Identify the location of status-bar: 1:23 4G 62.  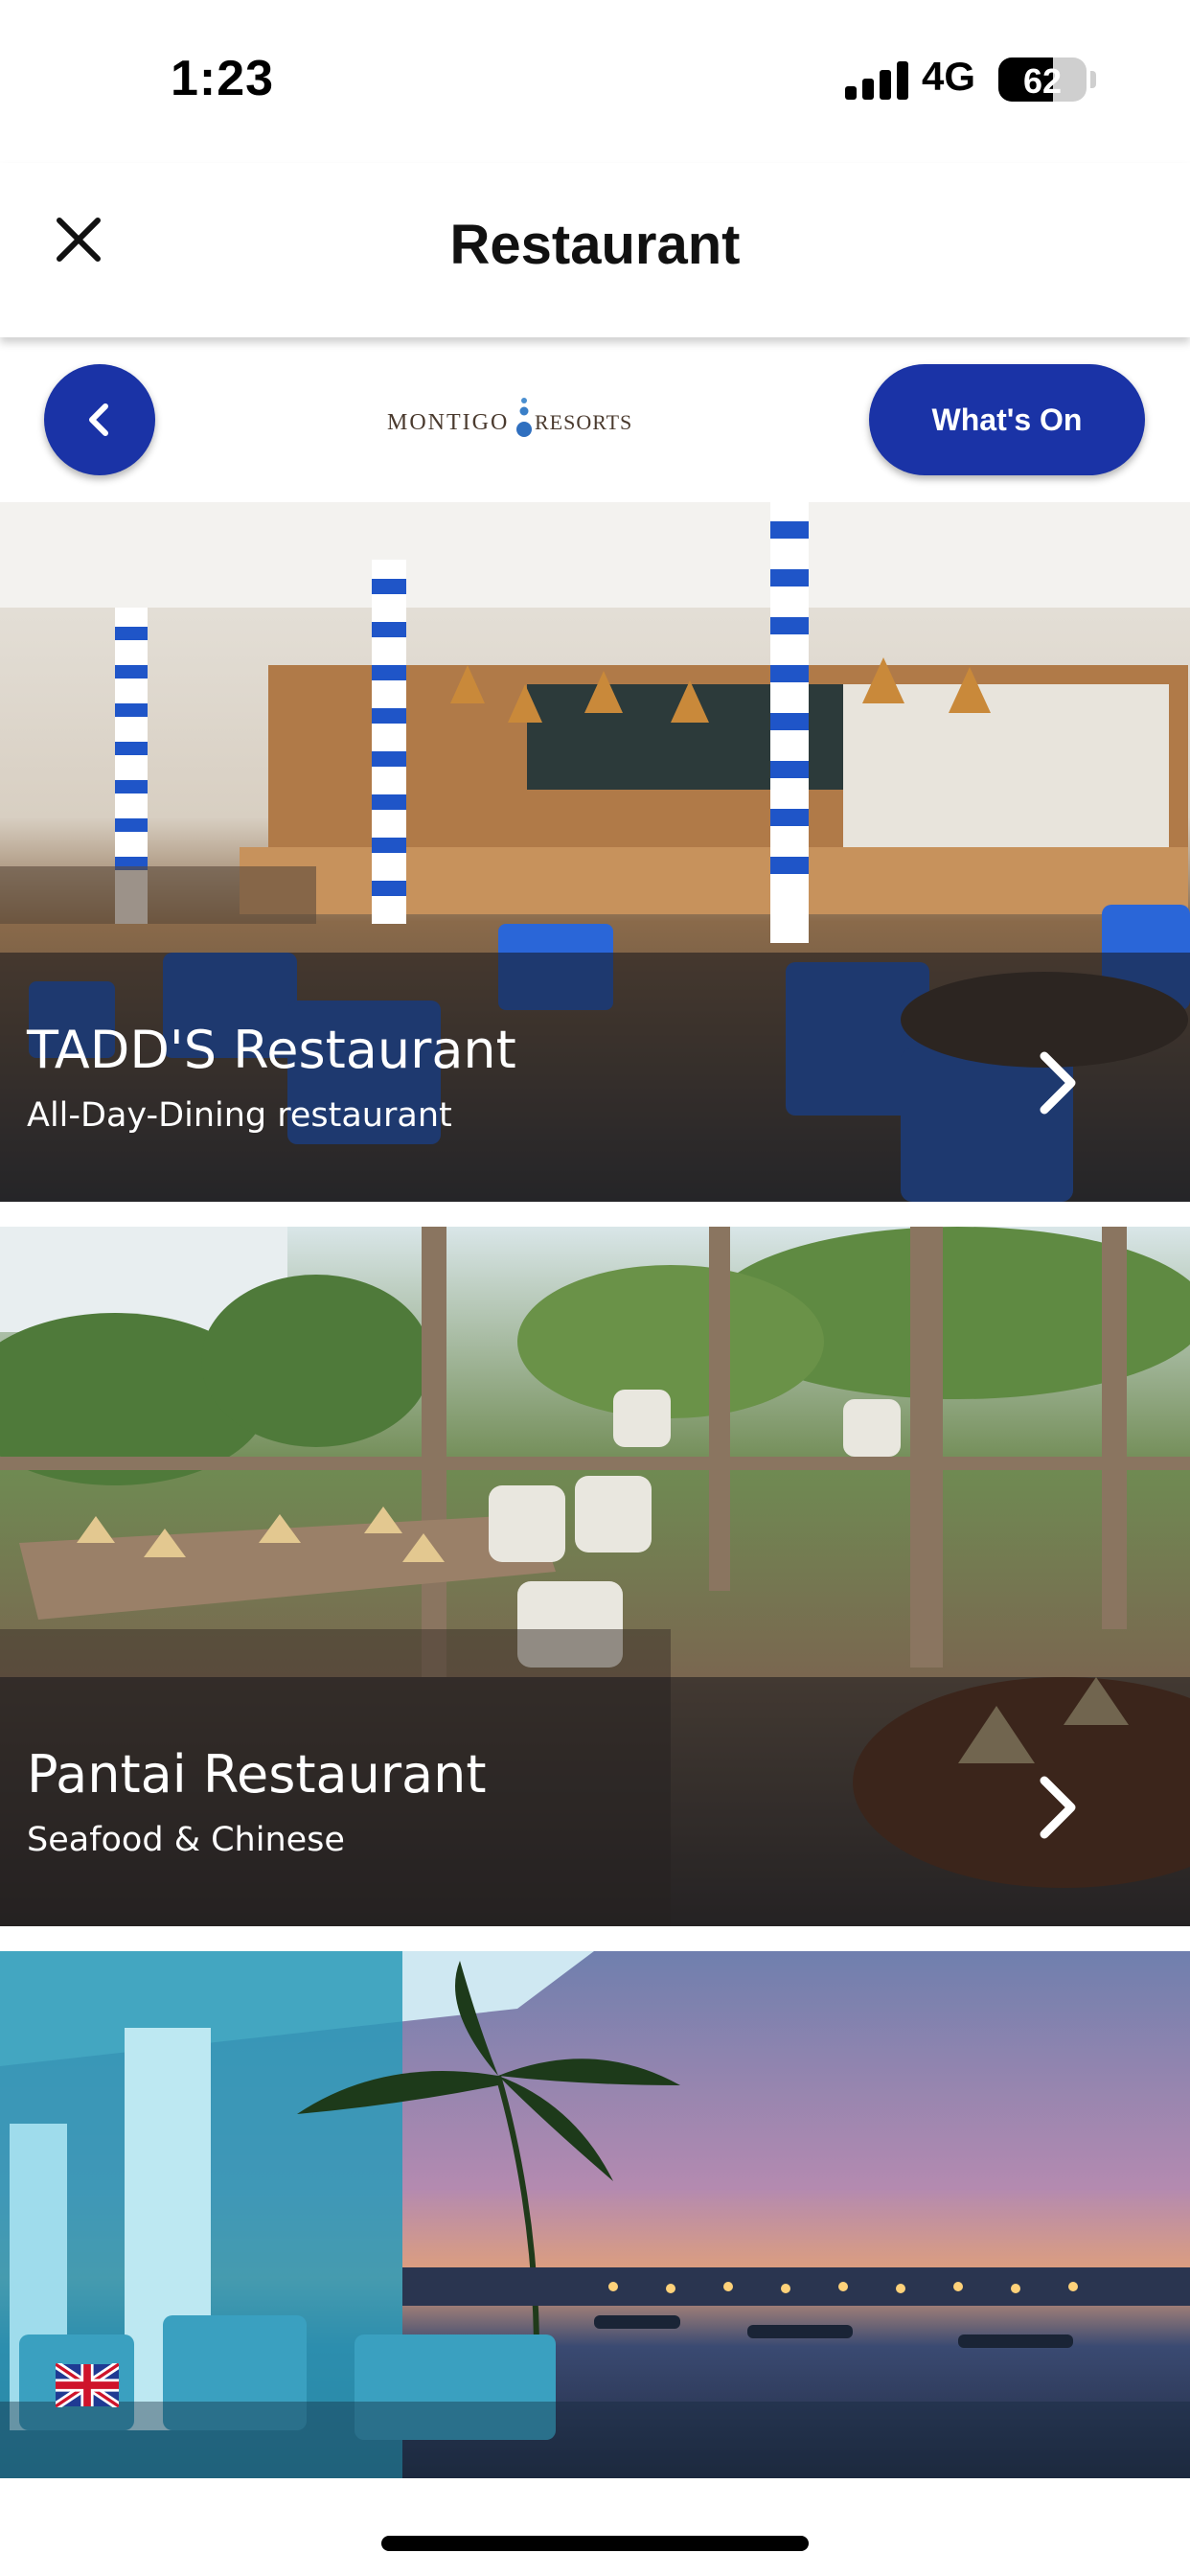
(595, 81).